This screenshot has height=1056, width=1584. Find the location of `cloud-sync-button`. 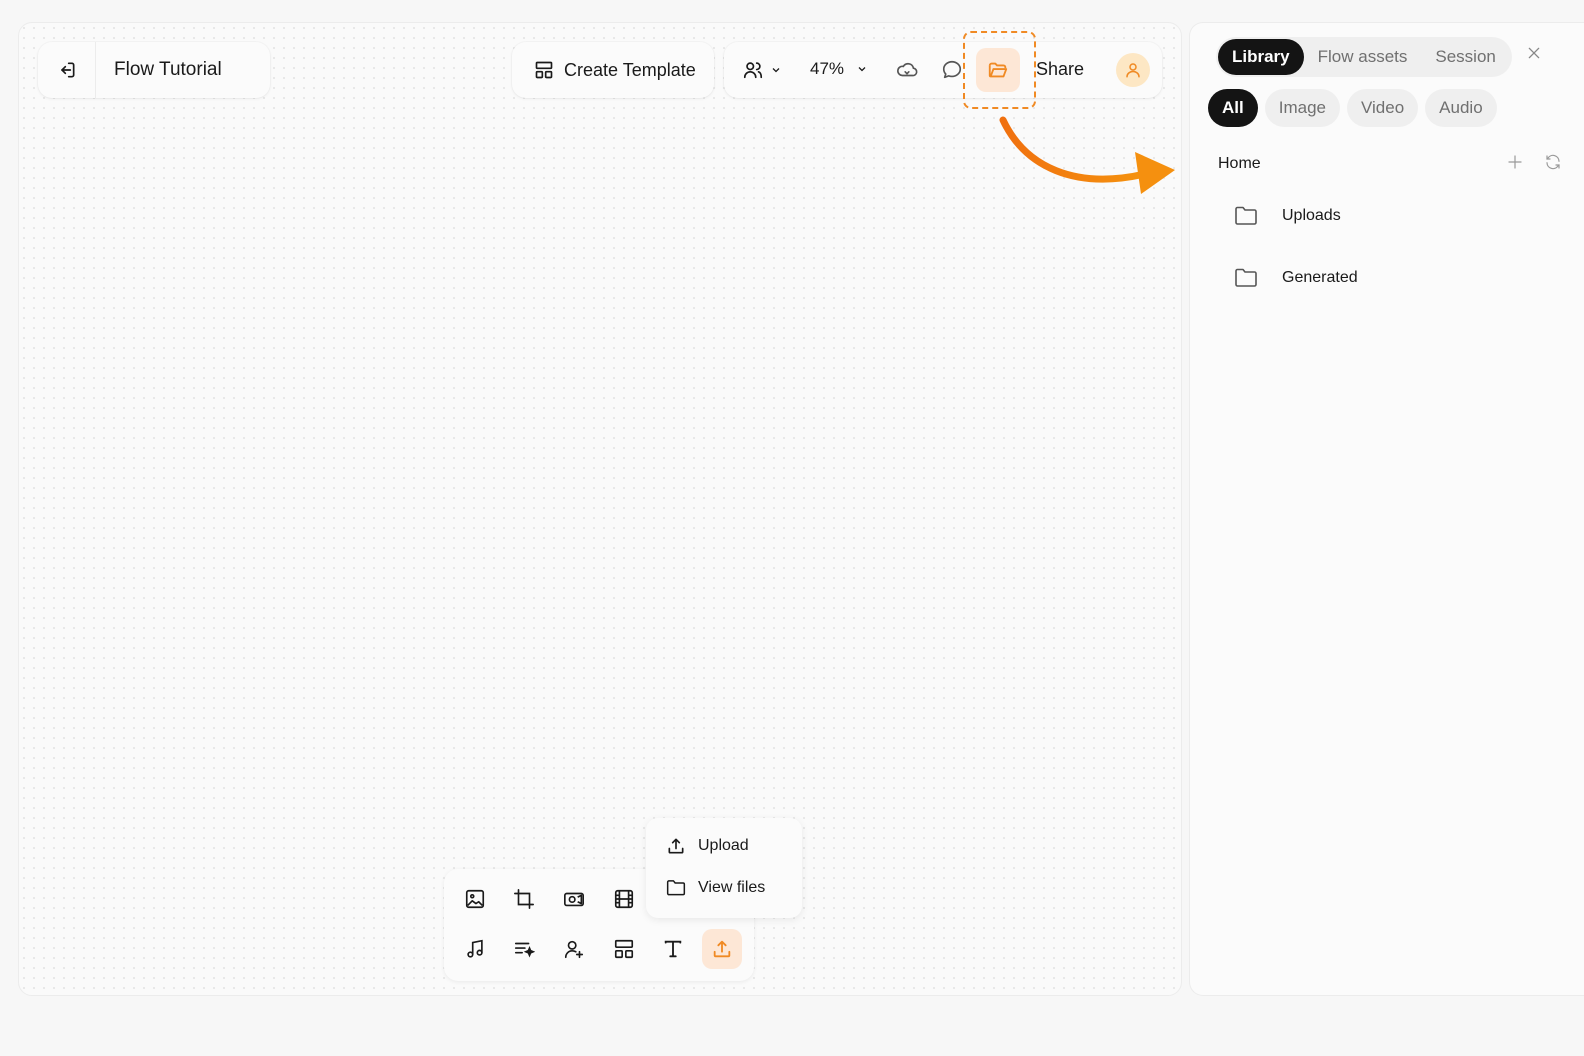

cloud-sync-button is located at coordinates (907, 70).